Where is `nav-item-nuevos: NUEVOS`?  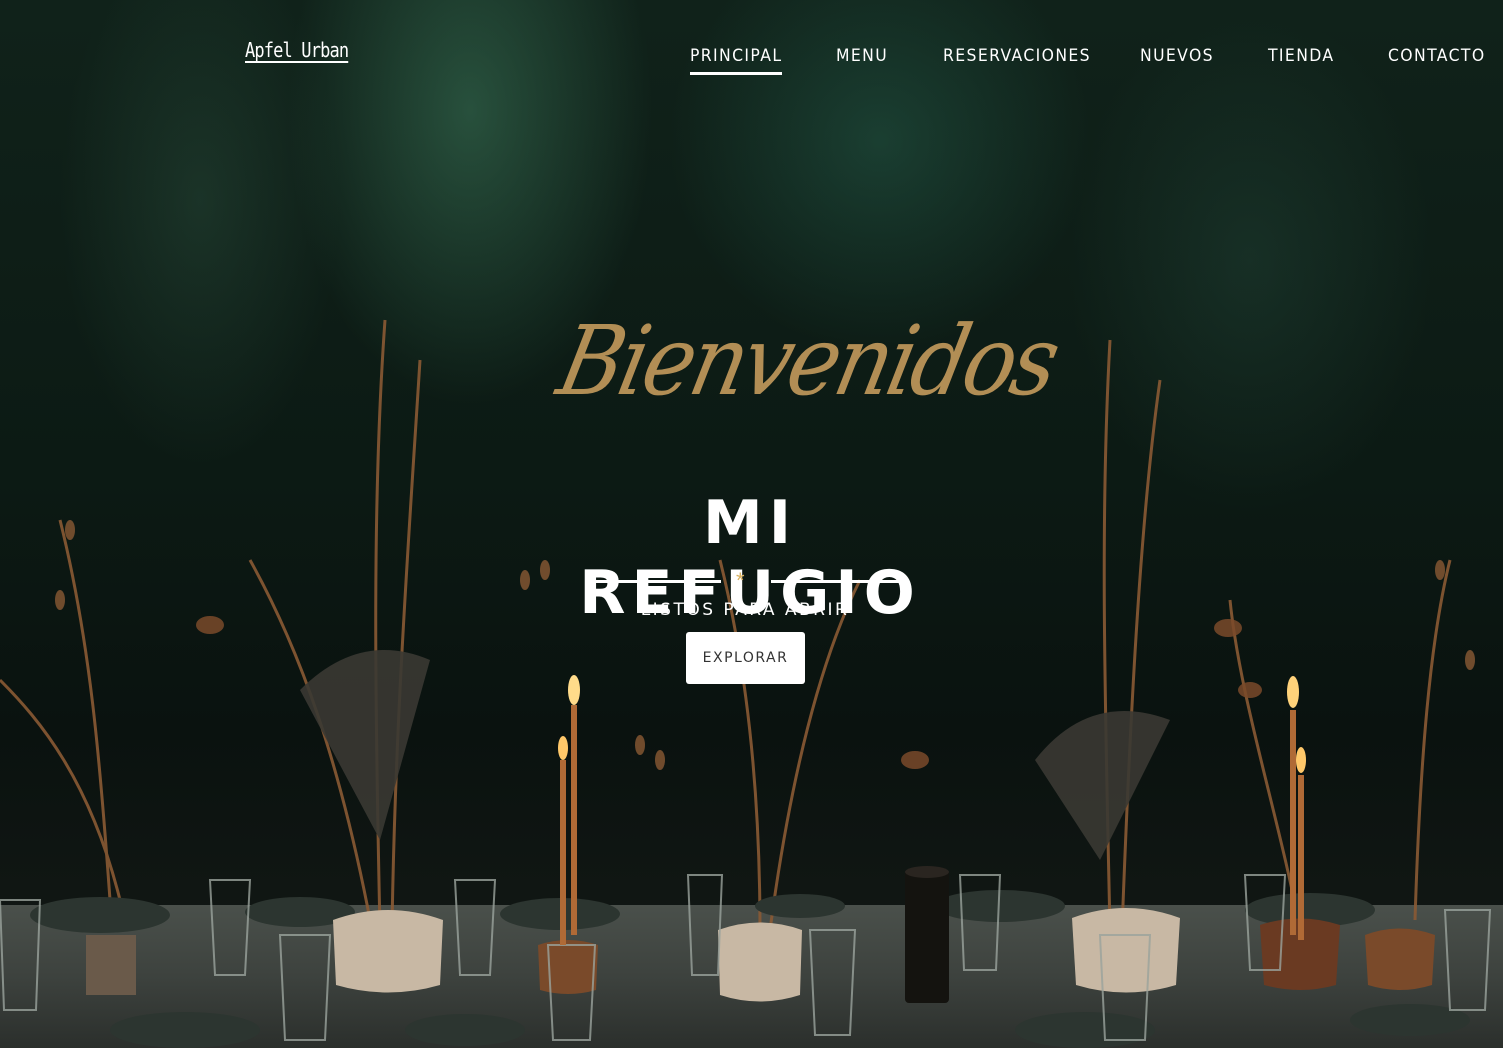 nav-item-nuevos: NUEVOS is located at coordinates (1177, 56).